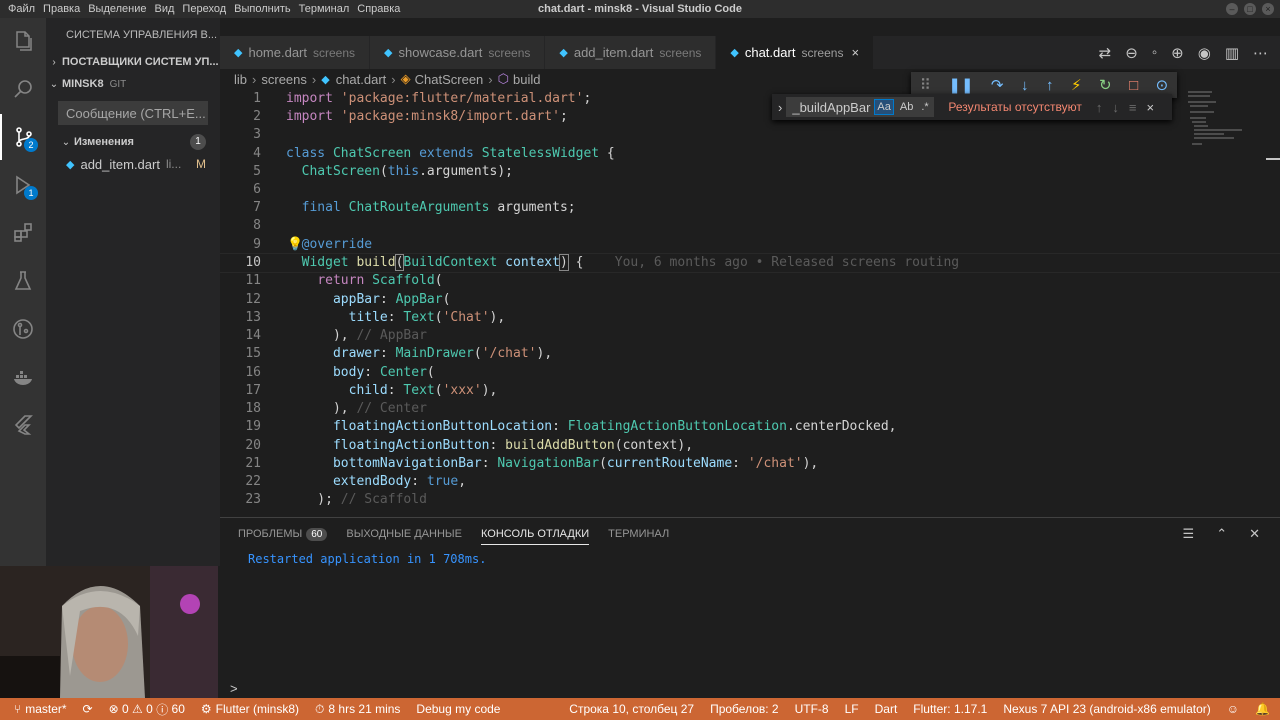 The height and width of the screenshot is (720, 1280). I want to click on restart-icon: ↻, so click(1105, 85).